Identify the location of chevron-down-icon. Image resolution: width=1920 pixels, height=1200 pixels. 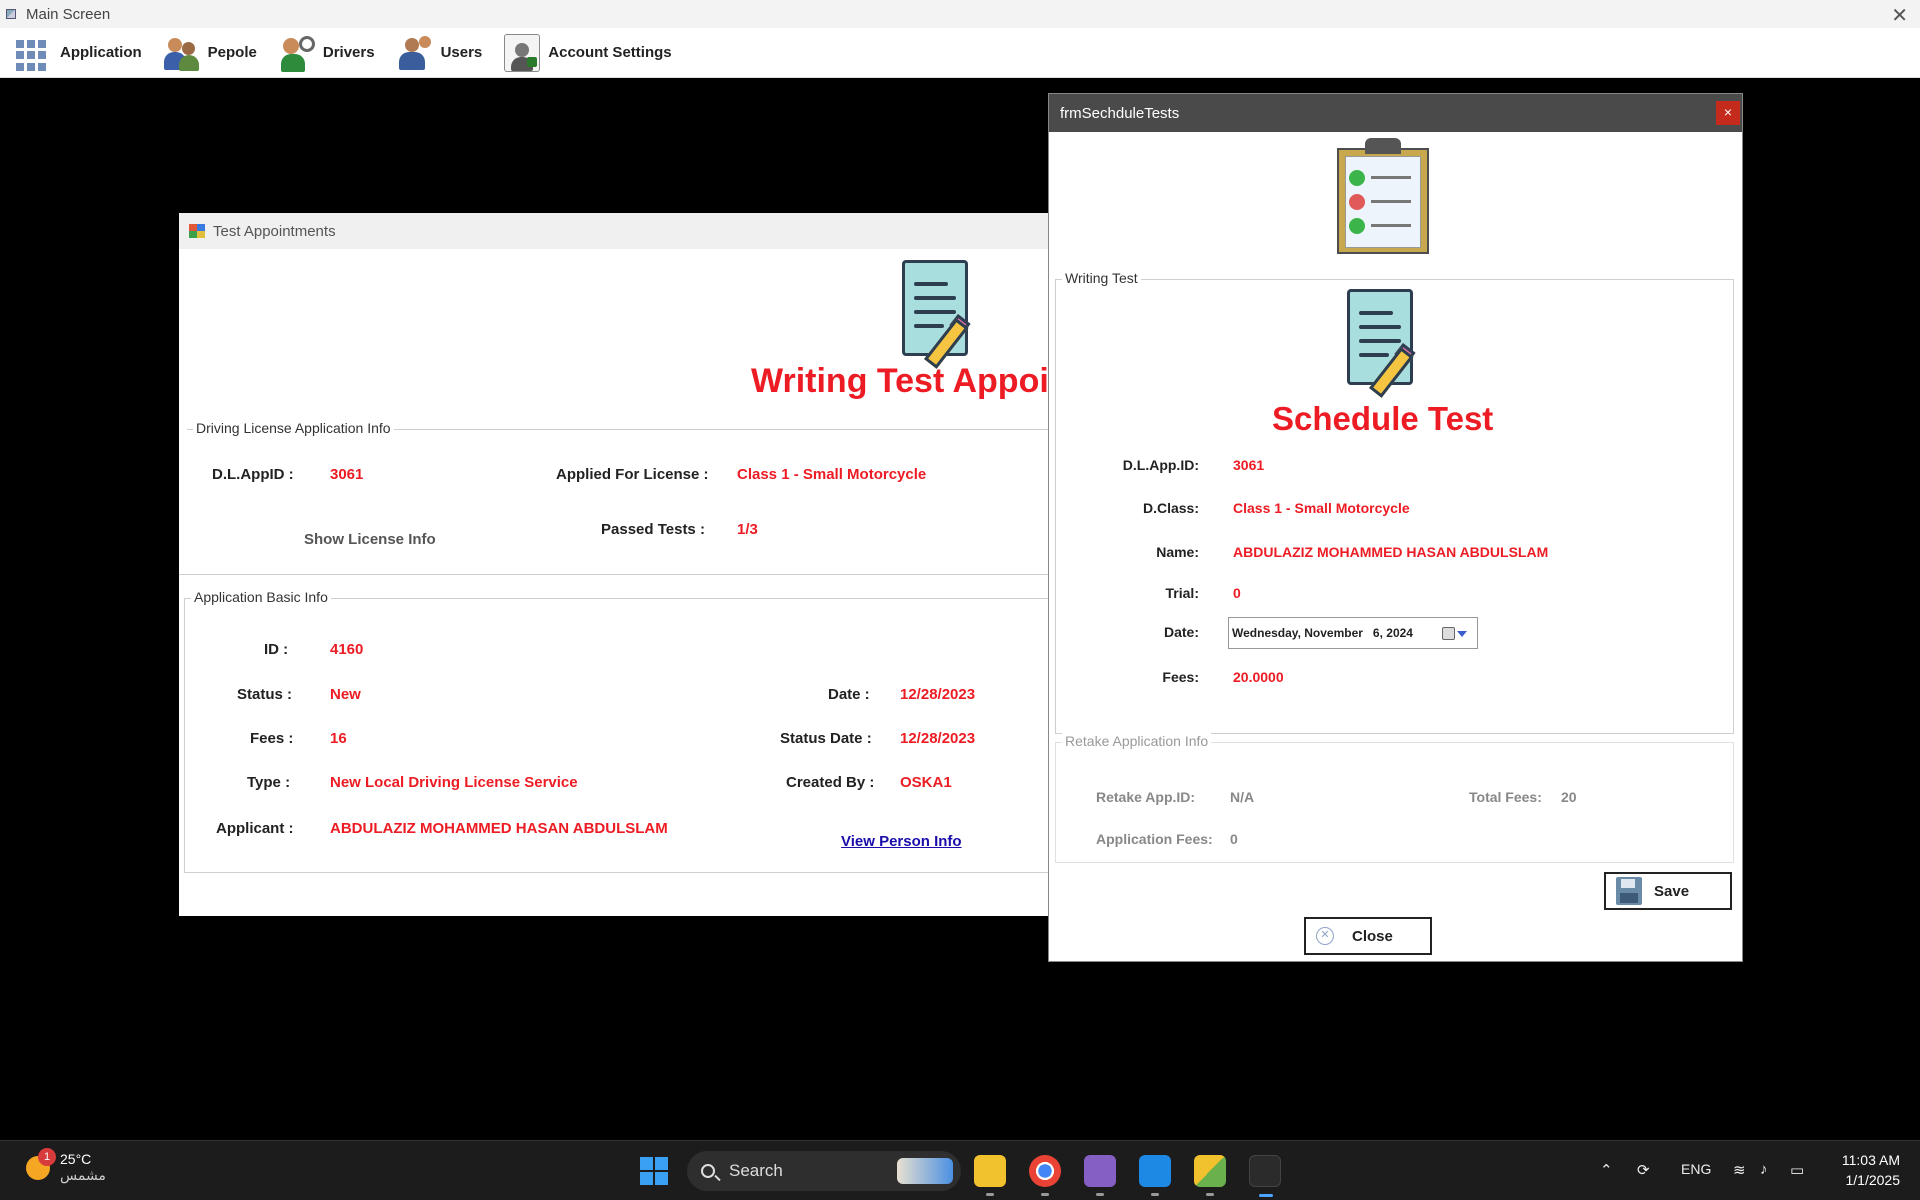
(1462, 634).